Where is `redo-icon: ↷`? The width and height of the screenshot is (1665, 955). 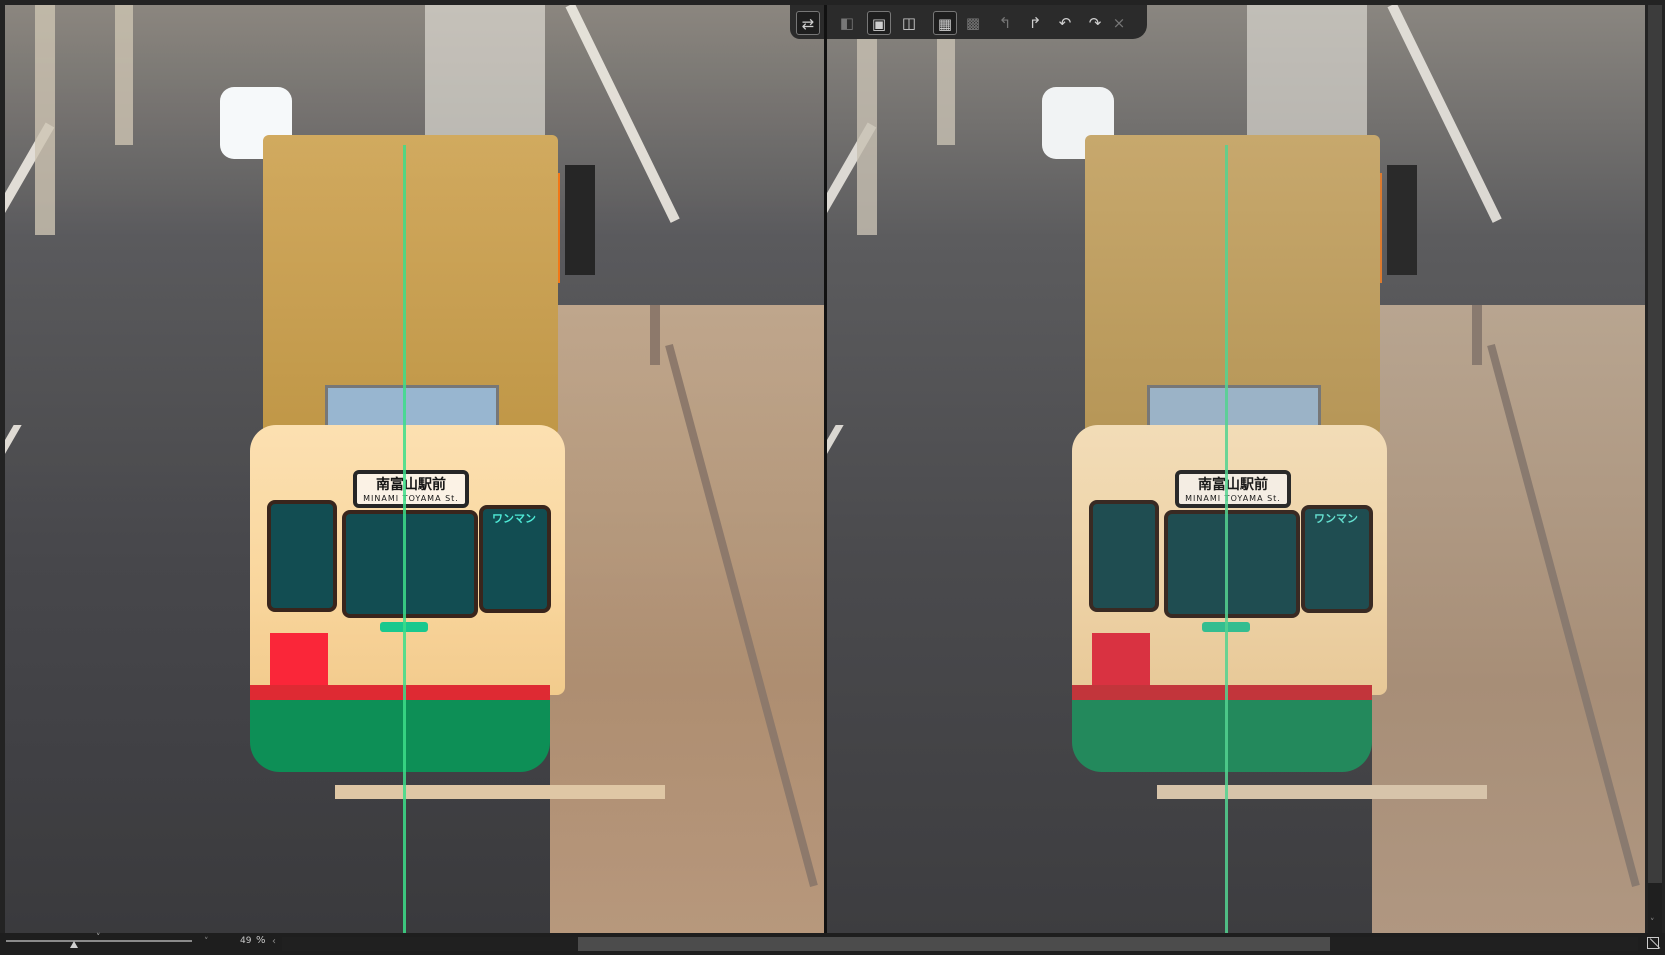
redo-icon: ↷ is located at coordinates (1095, 23).